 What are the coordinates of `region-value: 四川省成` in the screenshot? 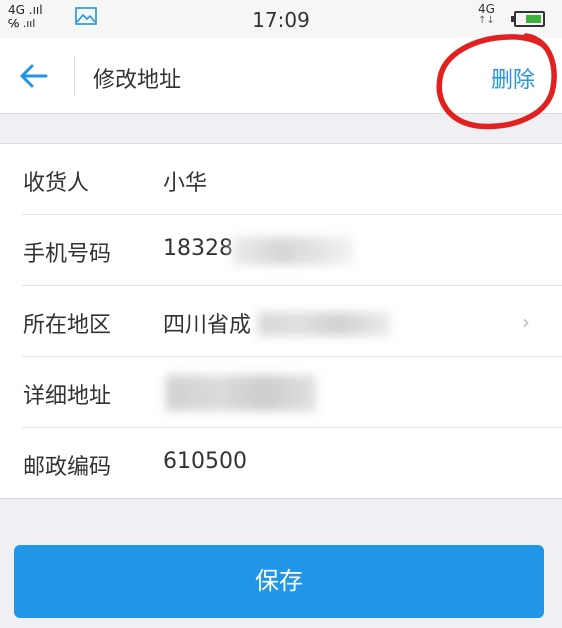 It's located at (207, 323).